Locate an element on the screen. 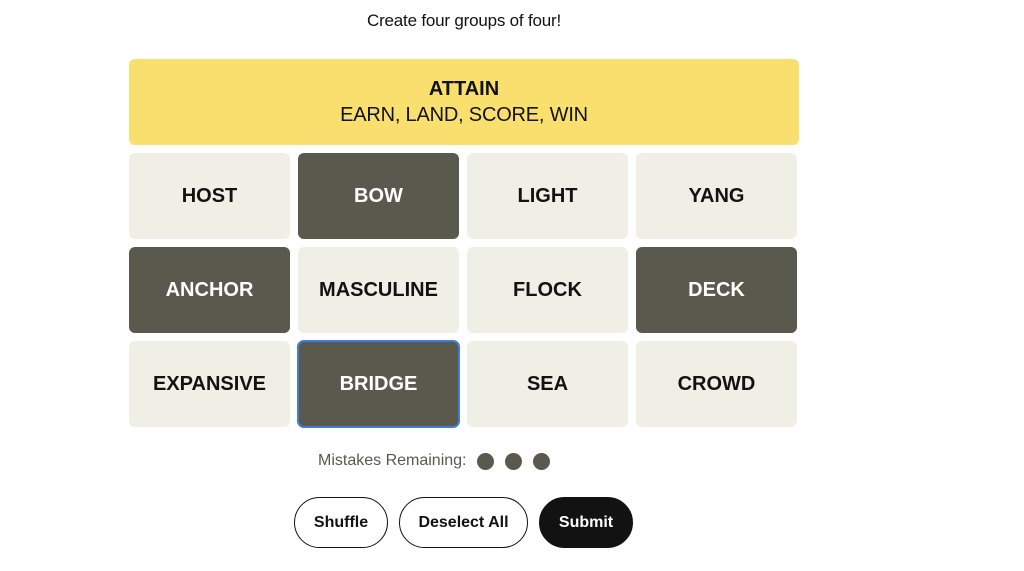 This screenshot has height=571, width=1024. instructions-text: Create four groups of four! is located at coordinates (464, 20).